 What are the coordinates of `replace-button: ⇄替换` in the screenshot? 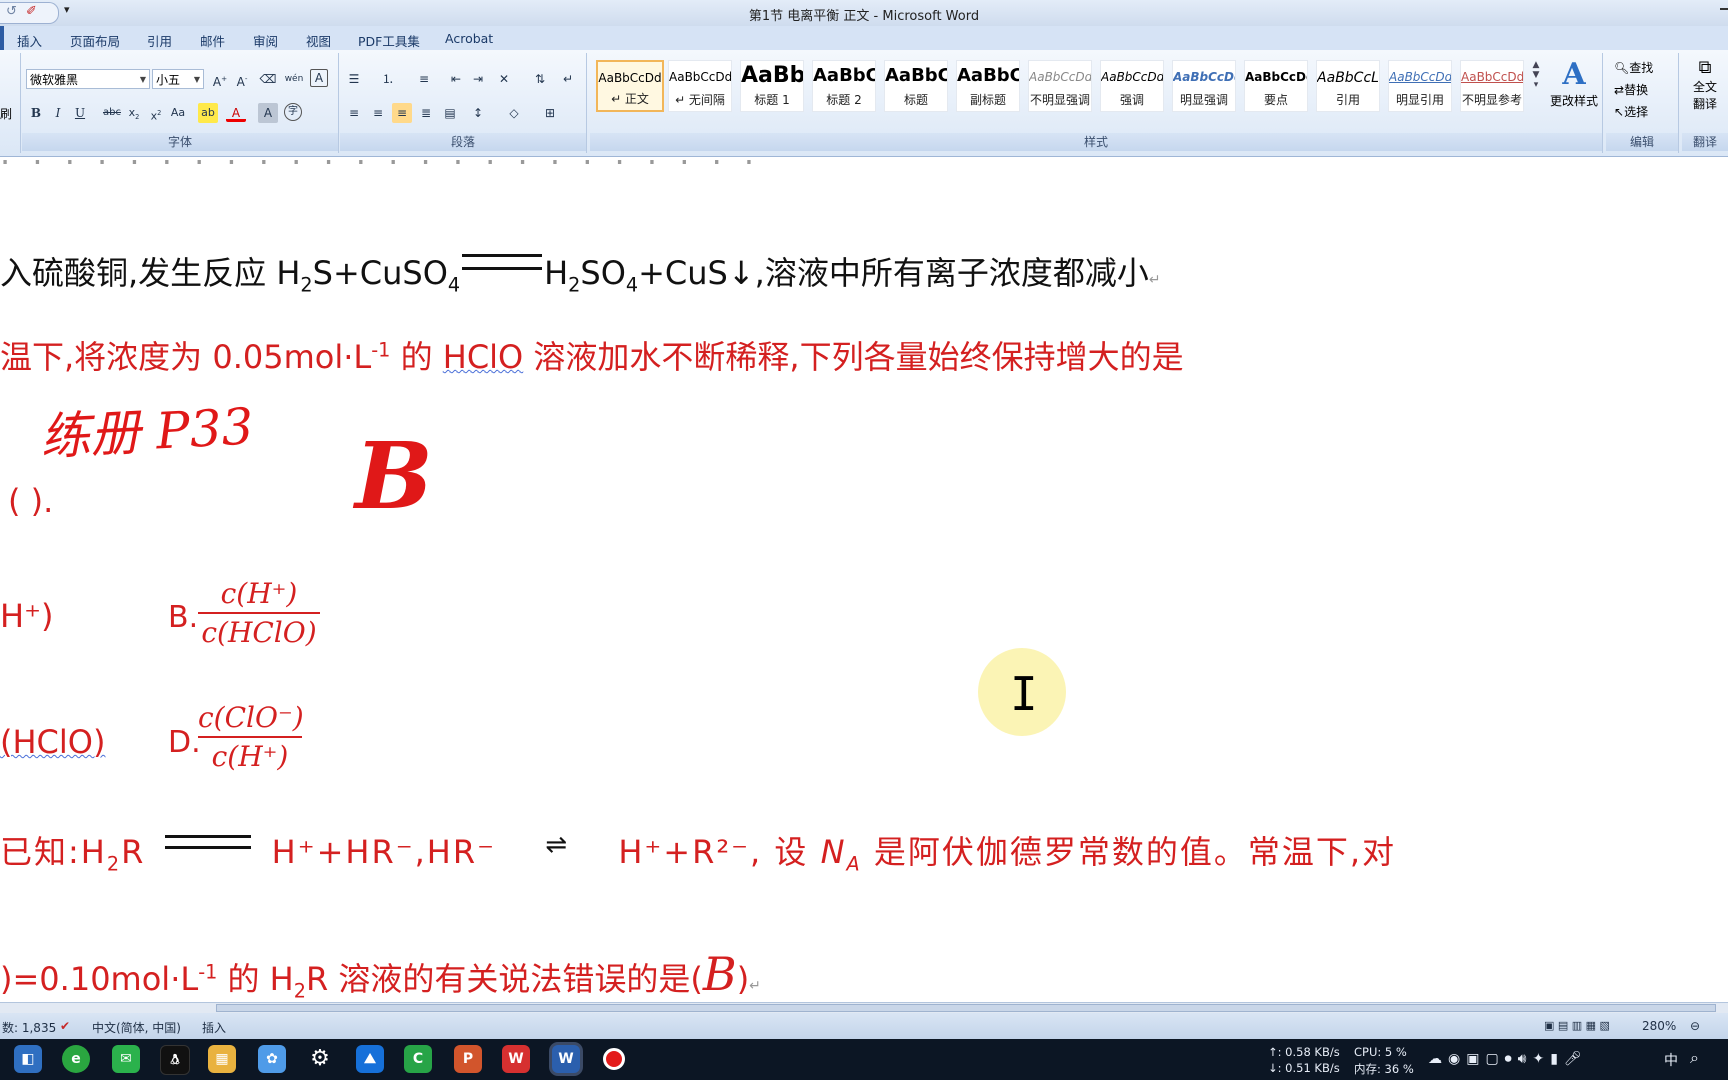 It's located at (1631, 89).